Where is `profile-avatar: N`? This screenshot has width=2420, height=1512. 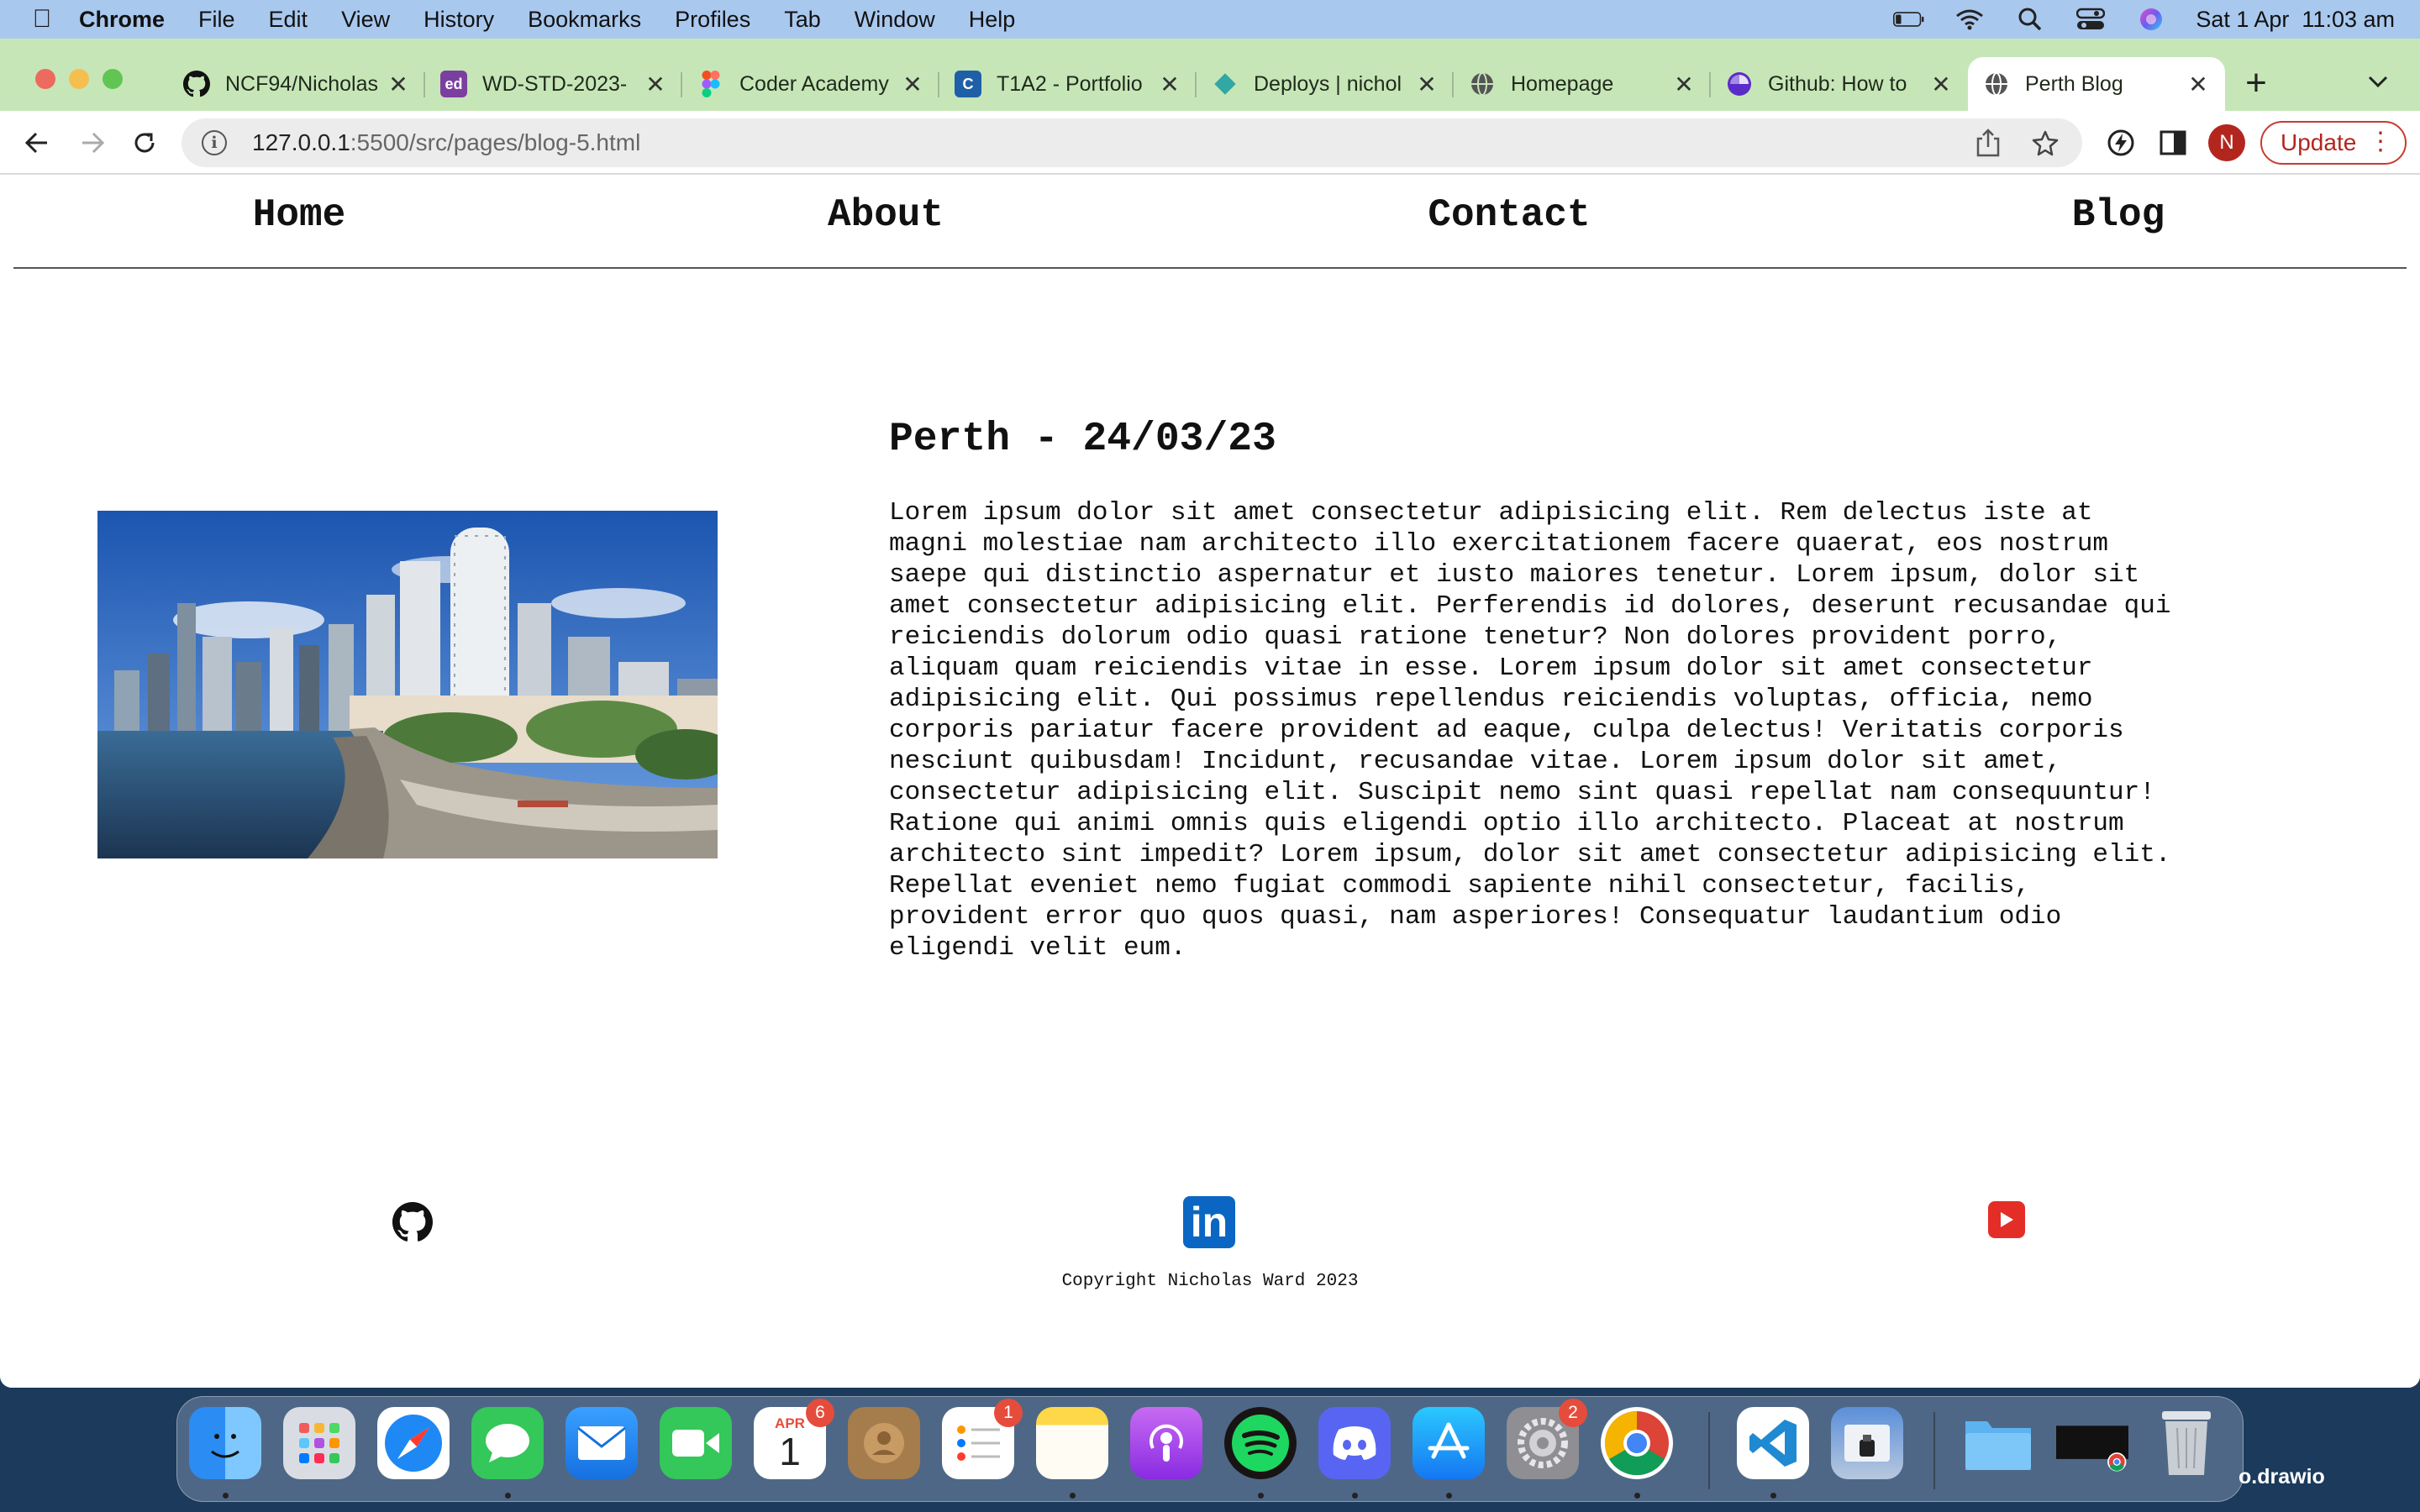
profile-avatar: N is located at coordinates (2226, 142).